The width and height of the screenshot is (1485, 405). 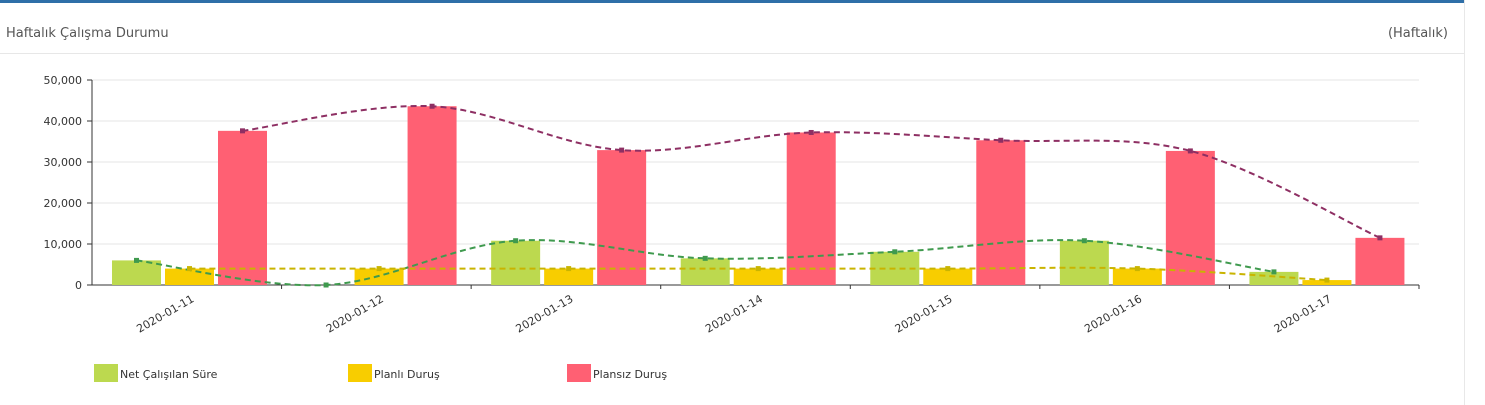 I want to click on x-tick-label: 2020-01-17, so click(x=1303, y=313).